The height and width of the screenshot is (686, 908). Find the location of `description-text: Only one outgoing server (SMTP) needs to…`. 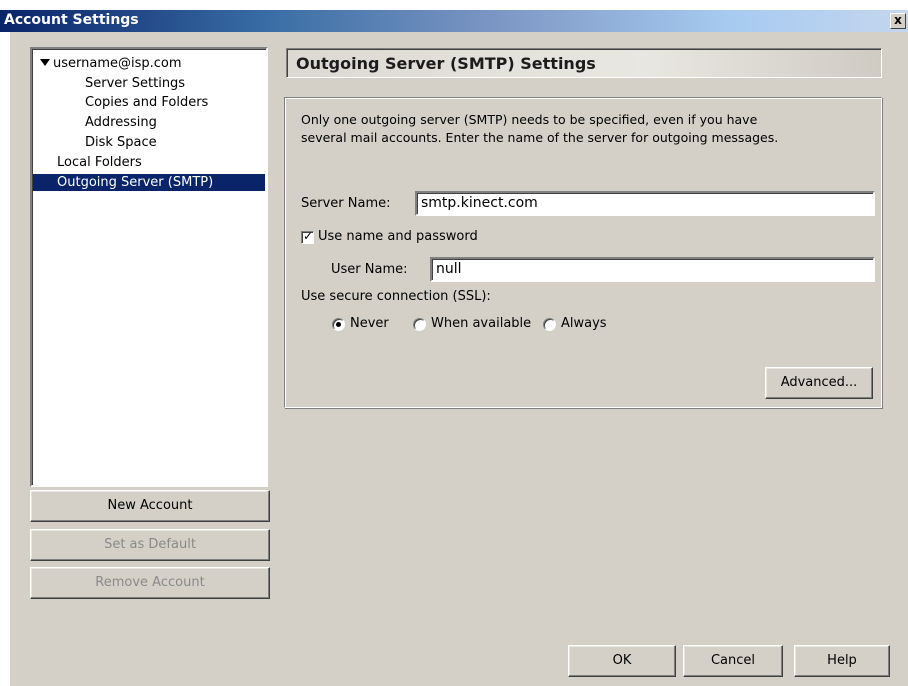

description-text: Only one outgoing server (SMTP) needs to… is located at coordinates (586, 129).